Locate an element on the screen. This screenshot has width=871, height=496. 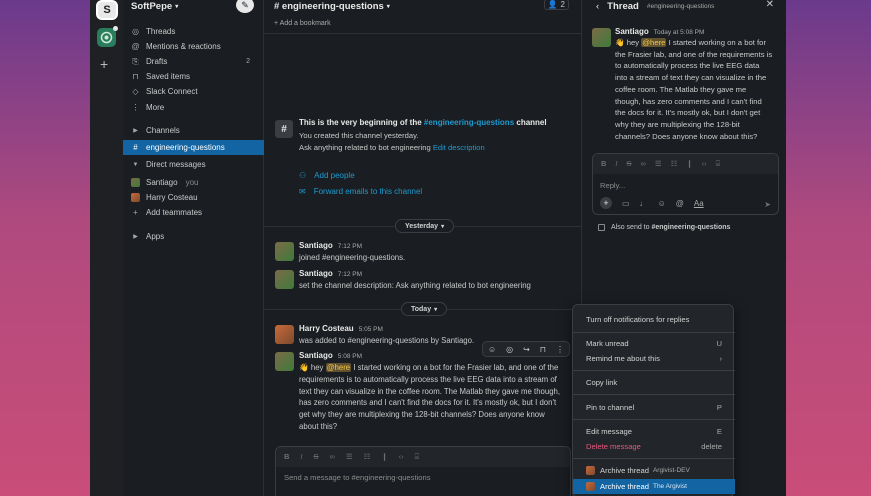
created-text: You created this channel yesterday. is located at coordinates (359, 135).